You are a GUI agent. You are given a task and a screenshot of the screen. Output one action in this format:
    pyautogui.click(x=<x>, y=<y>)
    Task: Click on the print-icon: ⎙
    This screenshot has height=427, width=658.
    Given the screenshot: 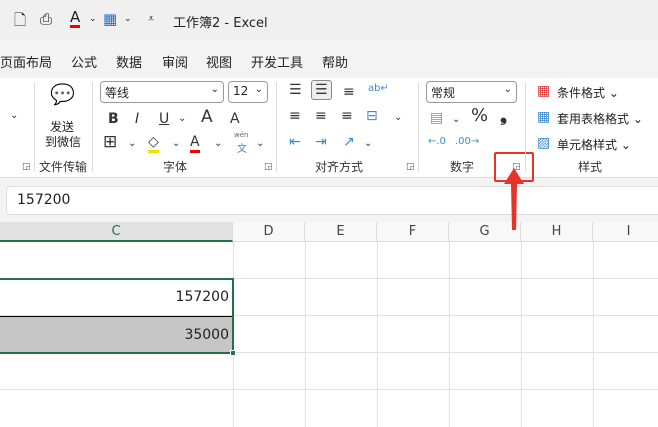 What is the action you would take?
    pyautogui.click(x=46, y=19)
    